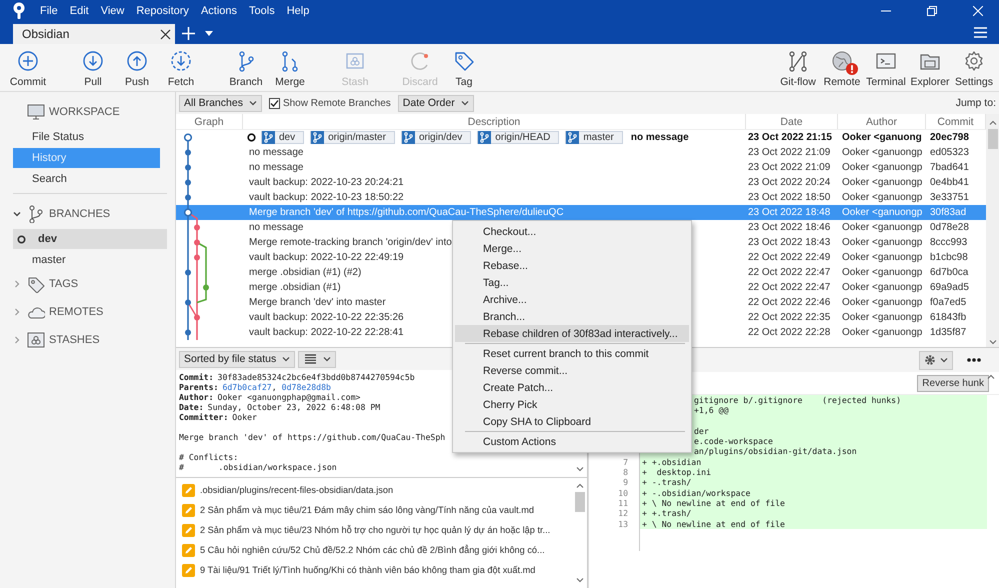 This screenshot has height=588, width=999. I want to click on repo-tab: Obsidian, so click(94, 34).